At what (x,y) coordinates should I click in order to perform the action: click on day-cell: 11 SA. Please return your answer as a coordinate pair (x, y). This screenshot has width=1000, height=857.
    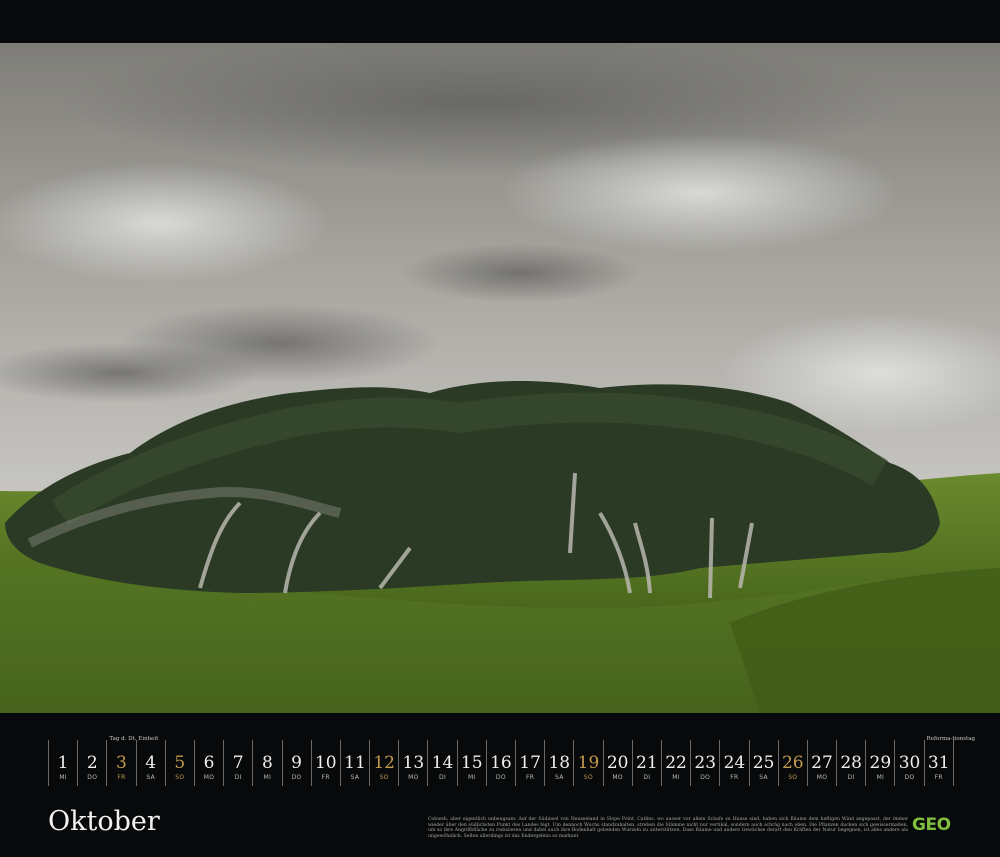
    Looking at the image, I should click on (354, 763).